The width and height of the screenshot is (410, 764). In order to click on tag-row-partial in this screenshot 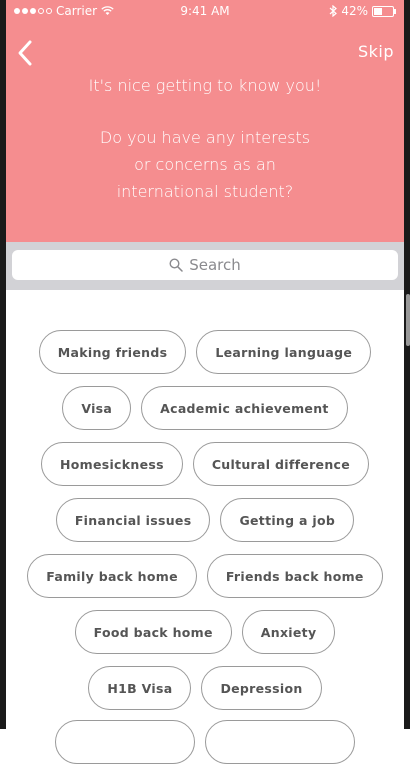, I will do `click(205, 742)`.